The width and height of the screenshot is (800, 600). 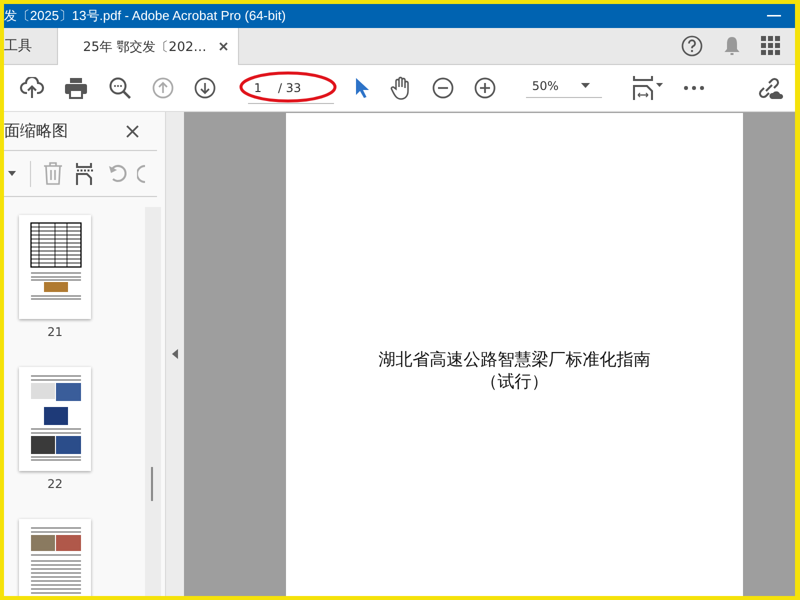 I want to click on page-count: / 33, so click(x=290, y=87).